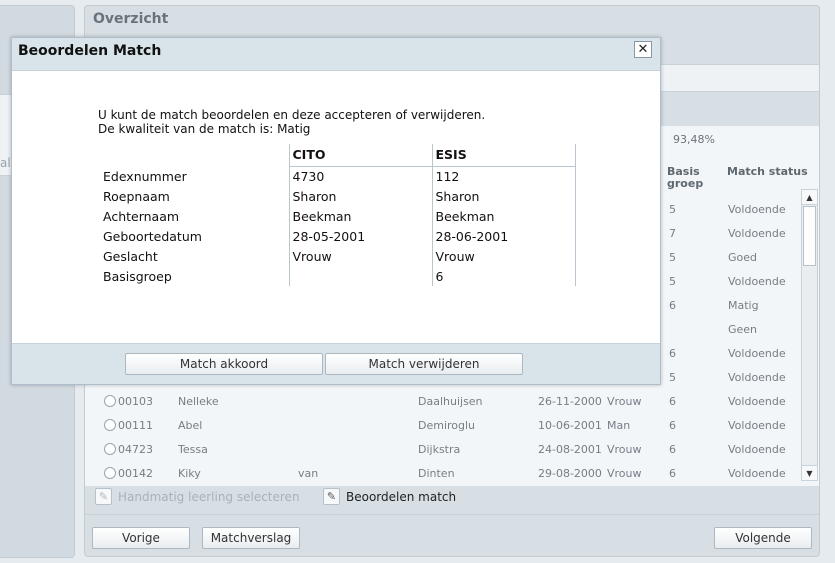  What do you see at coordinates (360, 236) in the screenshot?
I see `cito-value: 28-05-2001` at bounding box center [360, 236].